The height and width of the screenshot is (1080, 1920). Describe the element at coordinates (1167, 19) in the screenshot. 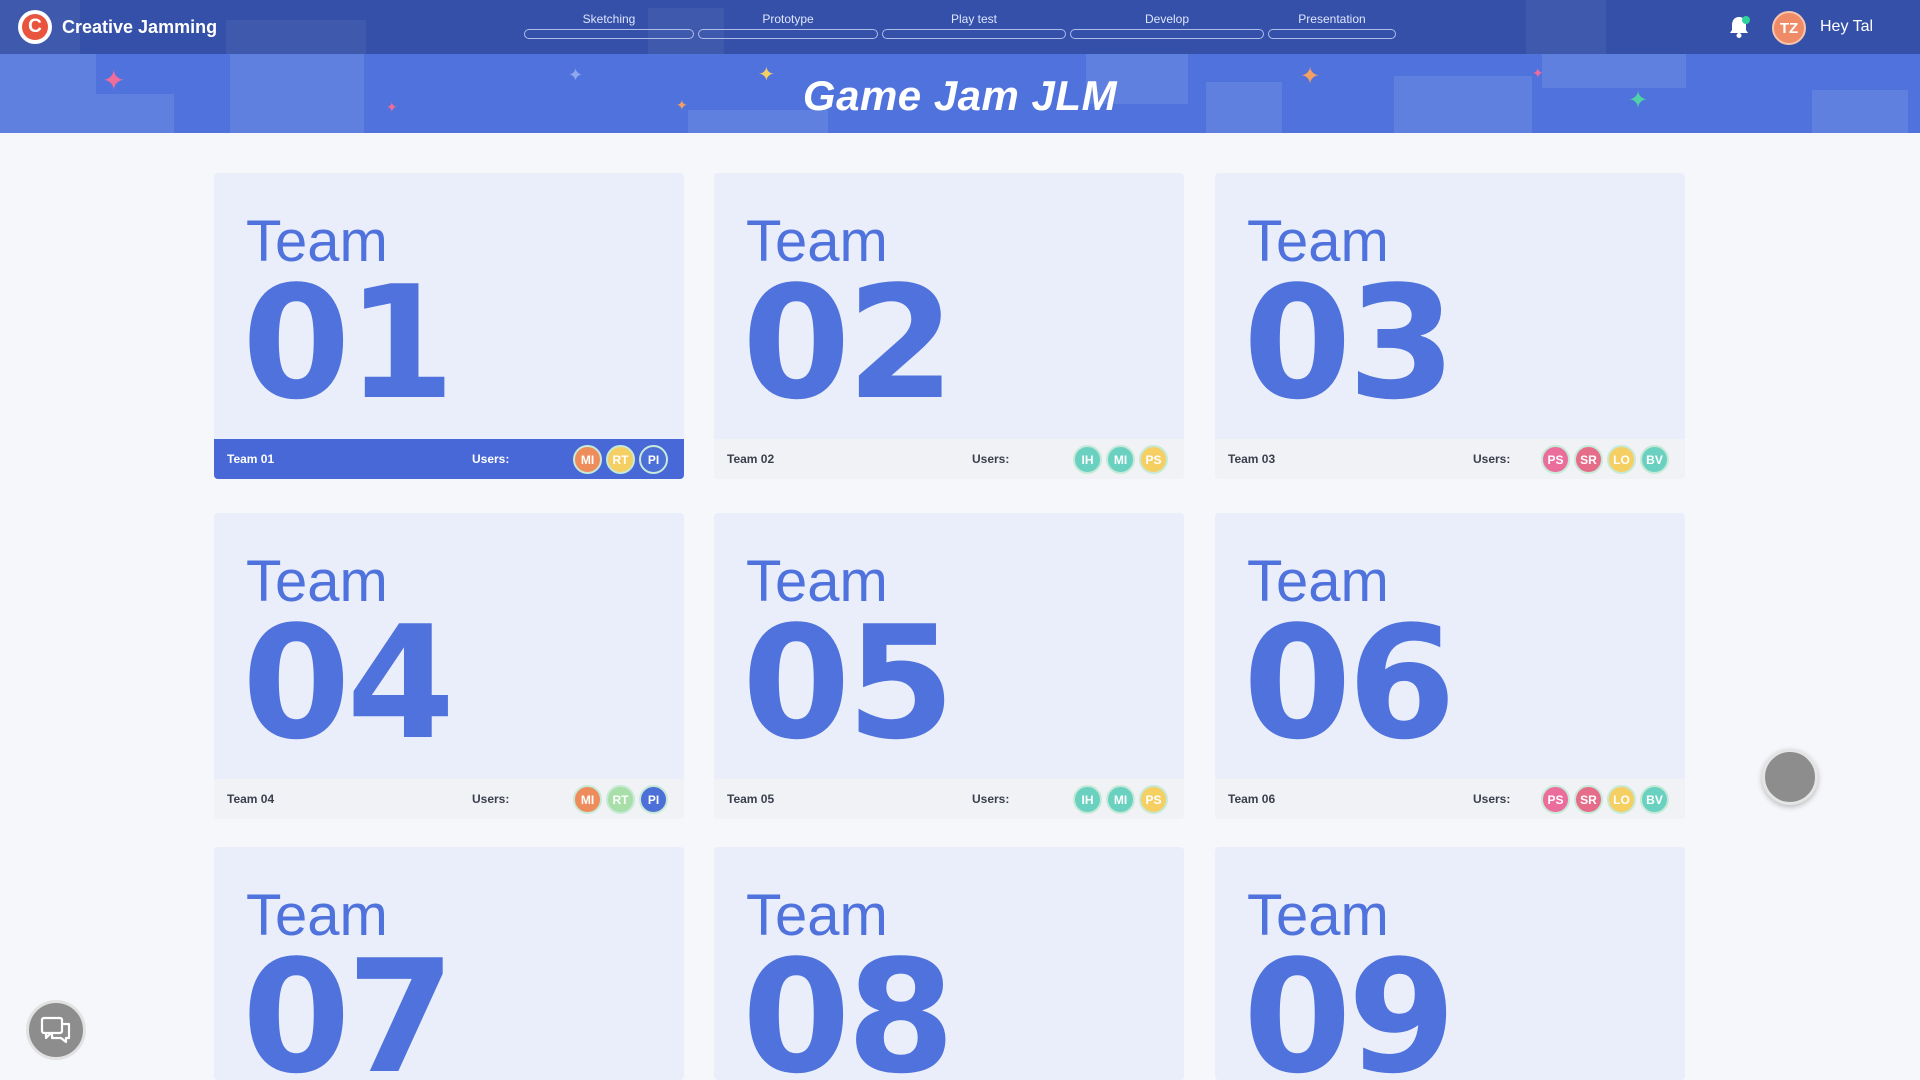

I see `stage-label: Develop` at that location.